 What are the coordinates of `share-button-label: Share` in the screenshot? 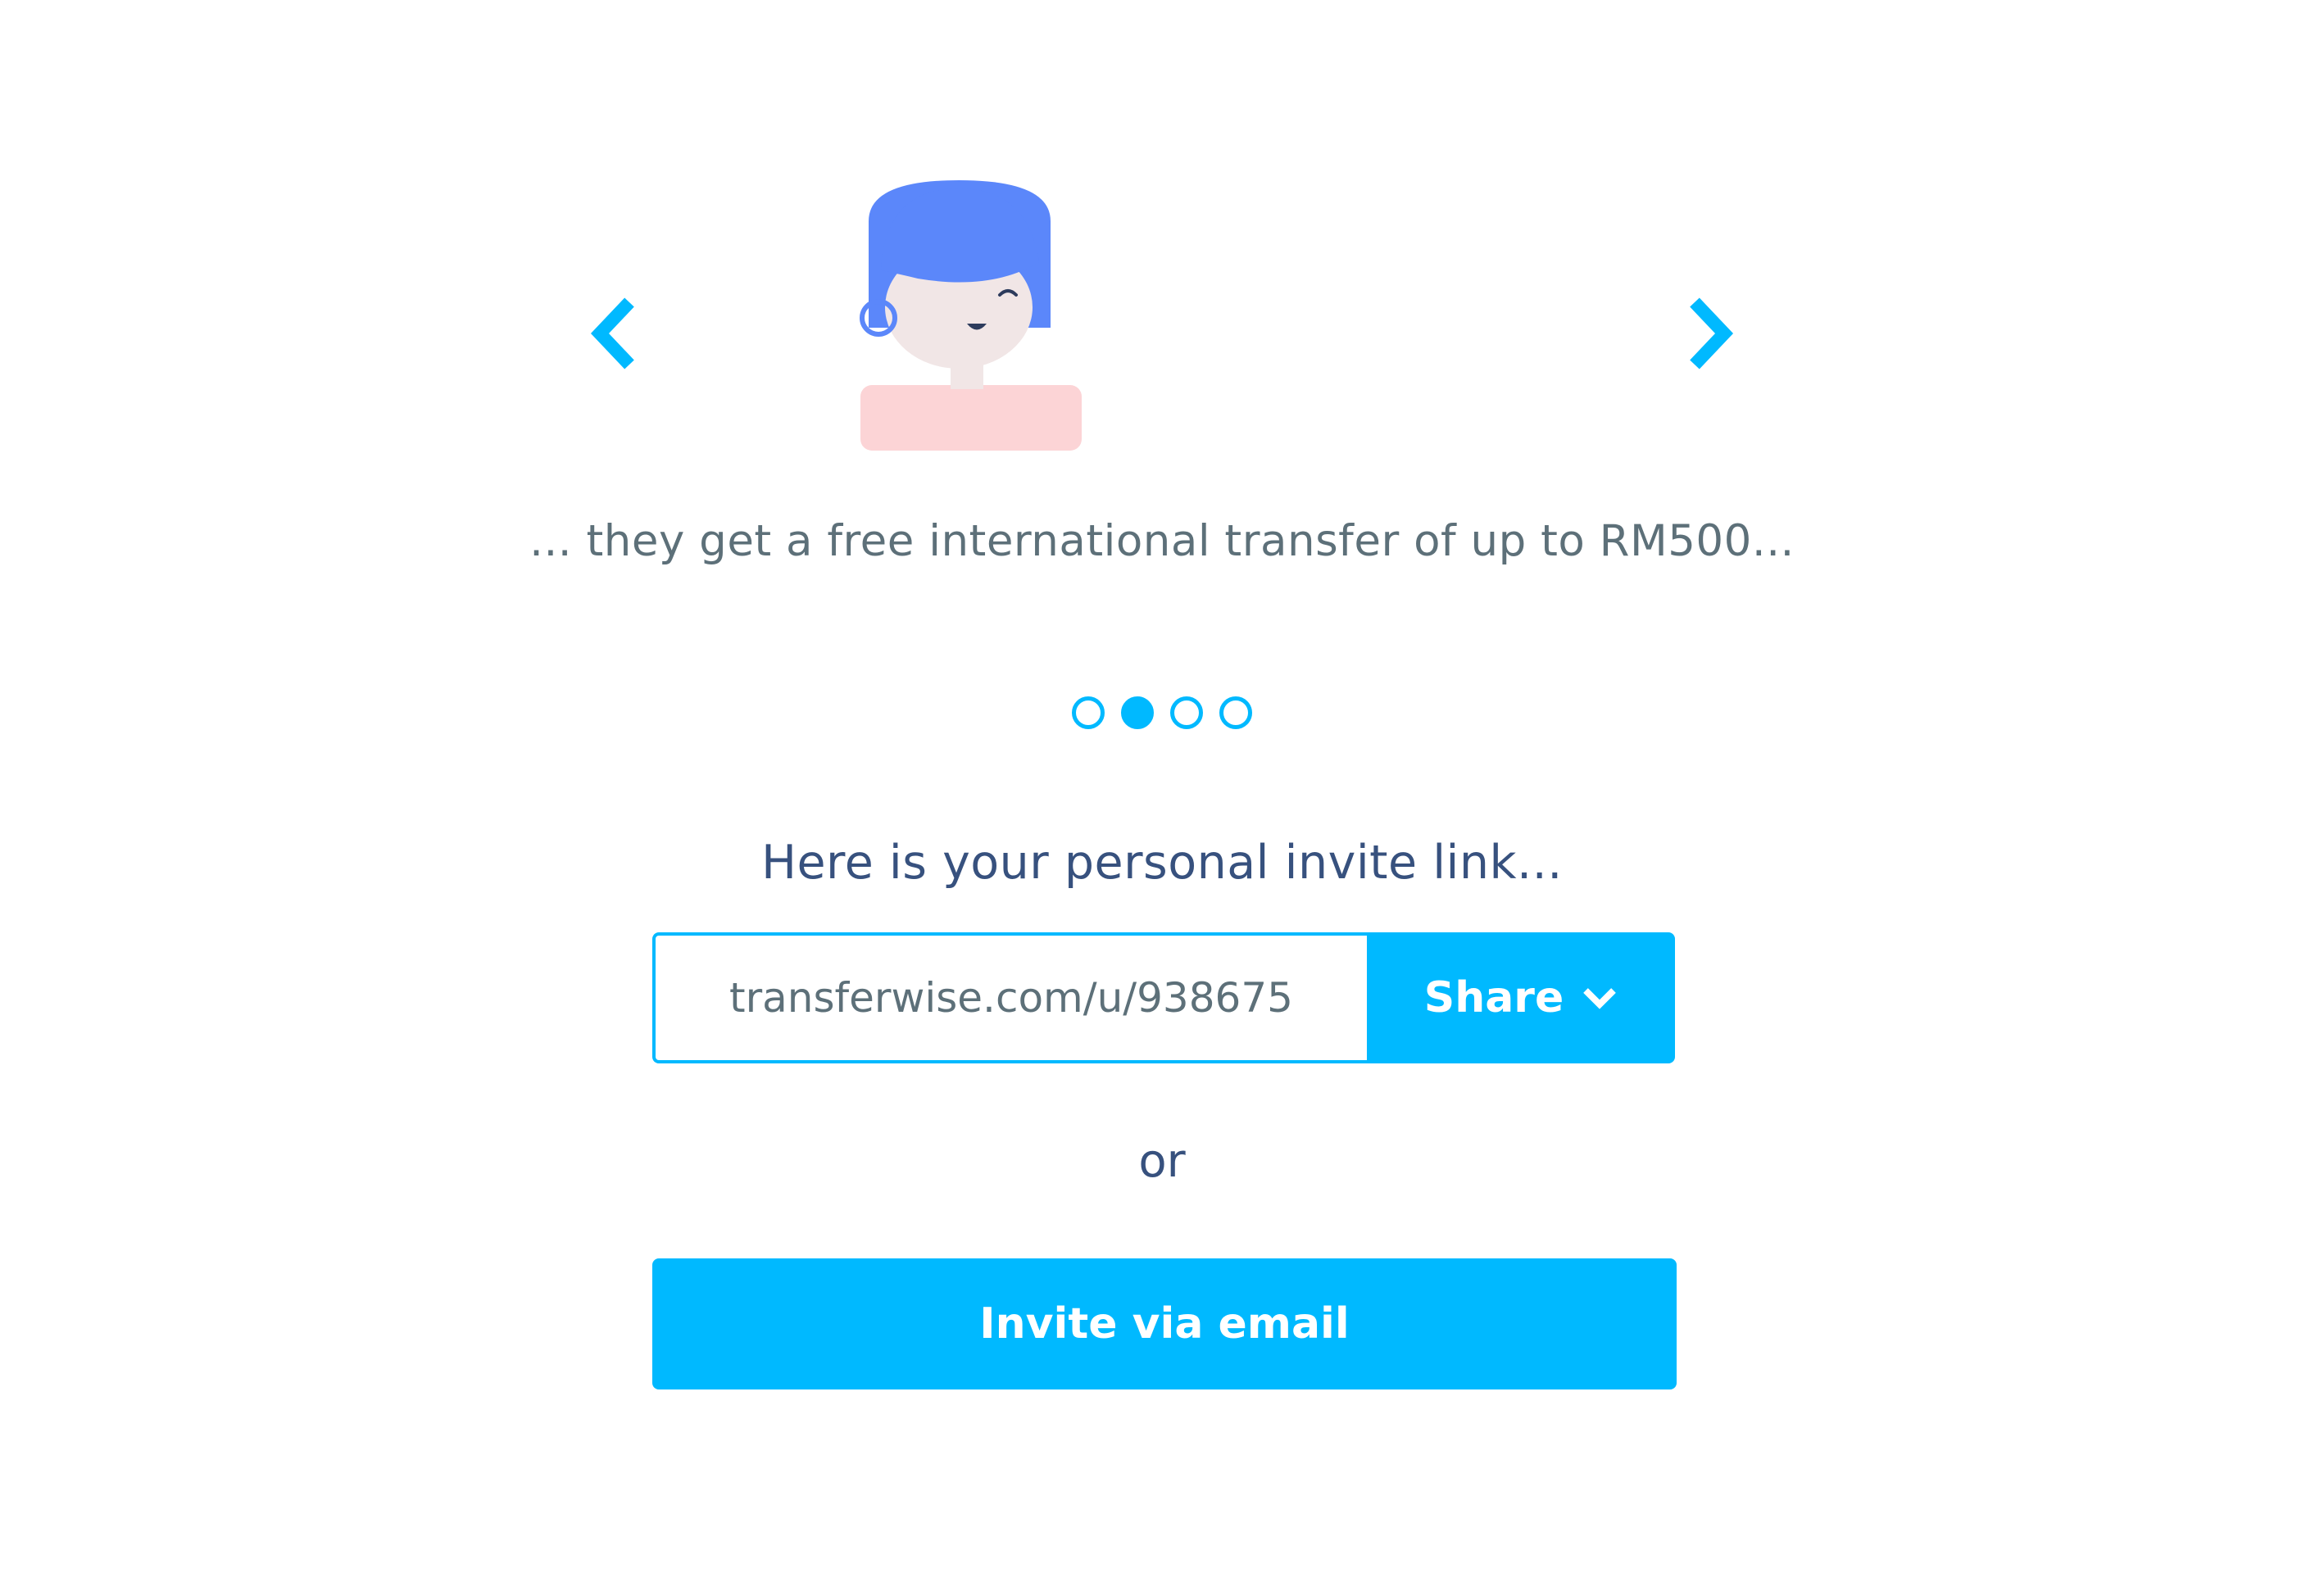 It's located at (1493, 997).